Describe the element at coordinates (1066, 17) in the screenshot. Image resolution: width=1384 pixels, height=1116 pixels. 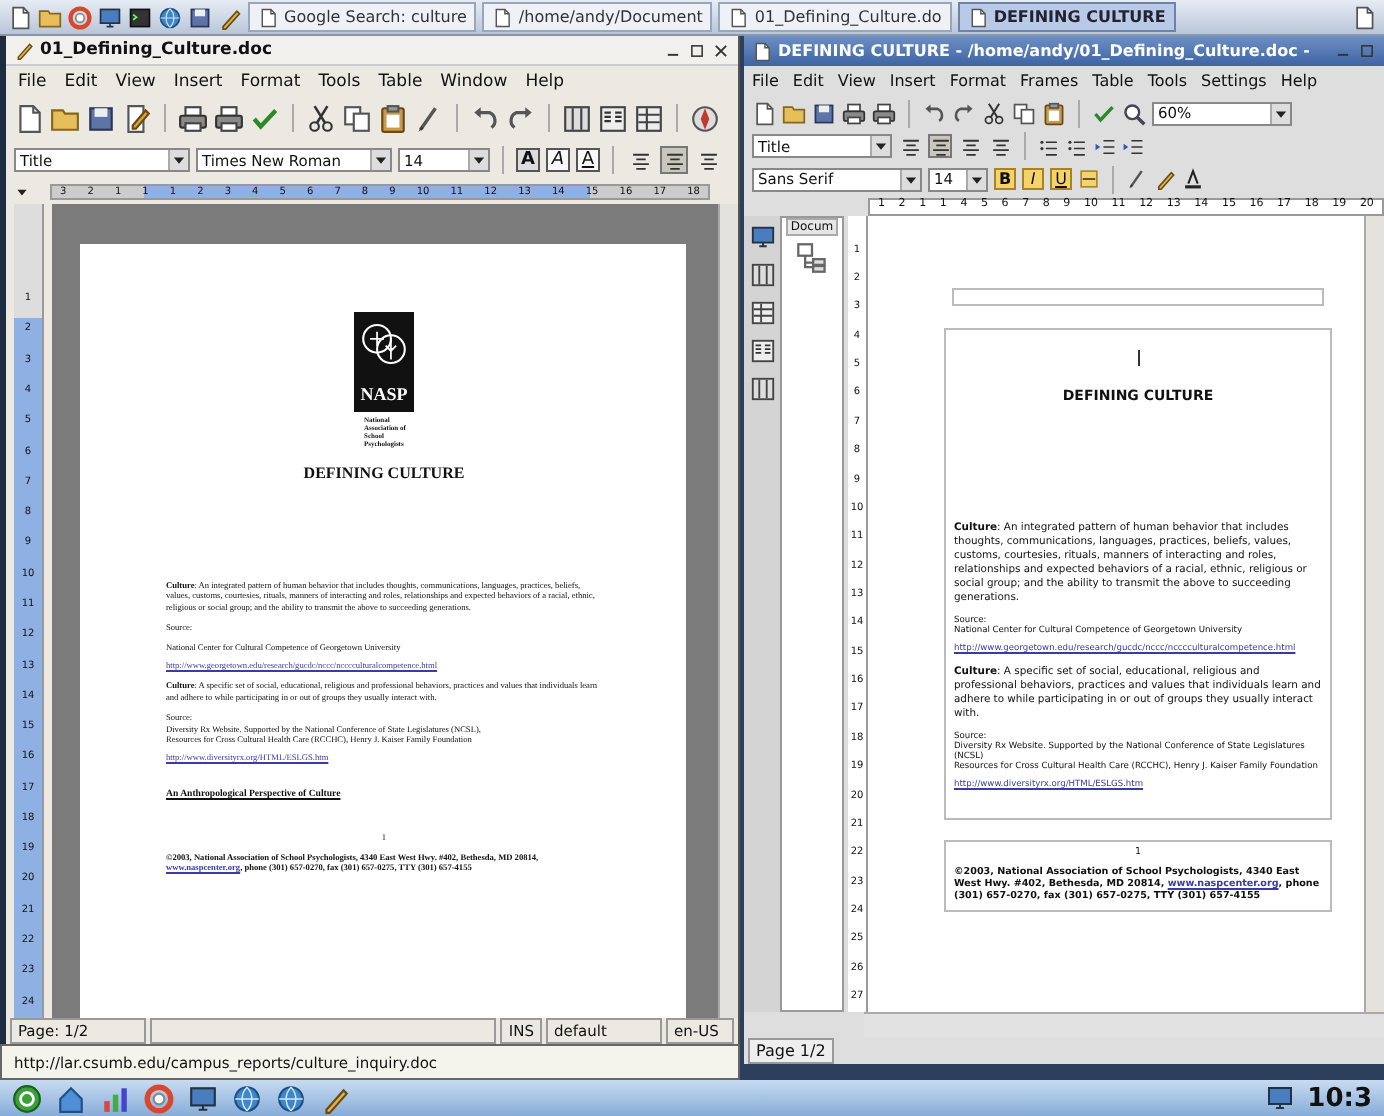
I see `taskbar-button: DEFINING CULTURE` at that location.